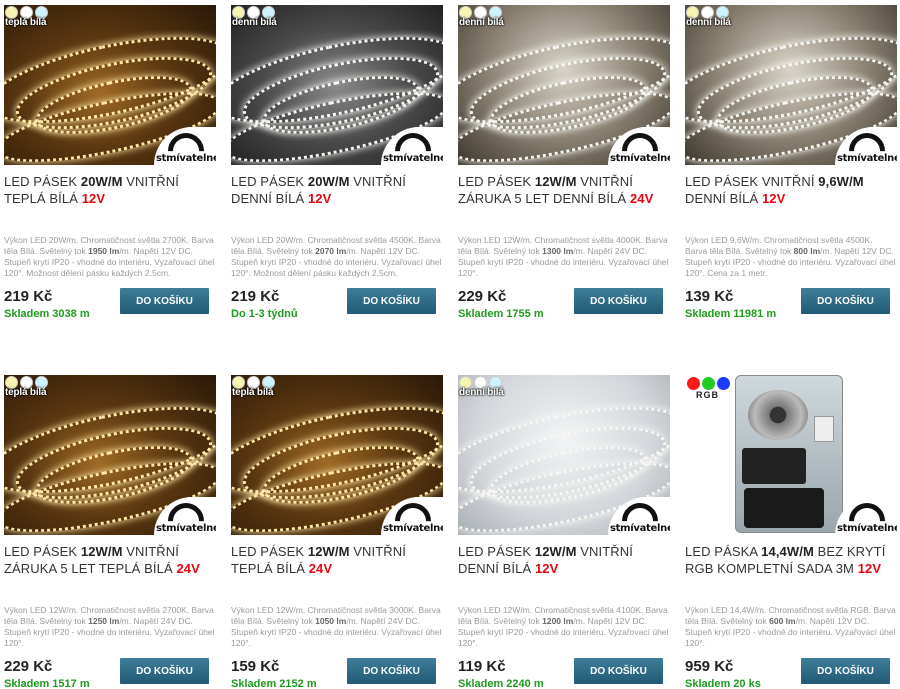  I want to click on power-adapter-icon, so click(784, 508).